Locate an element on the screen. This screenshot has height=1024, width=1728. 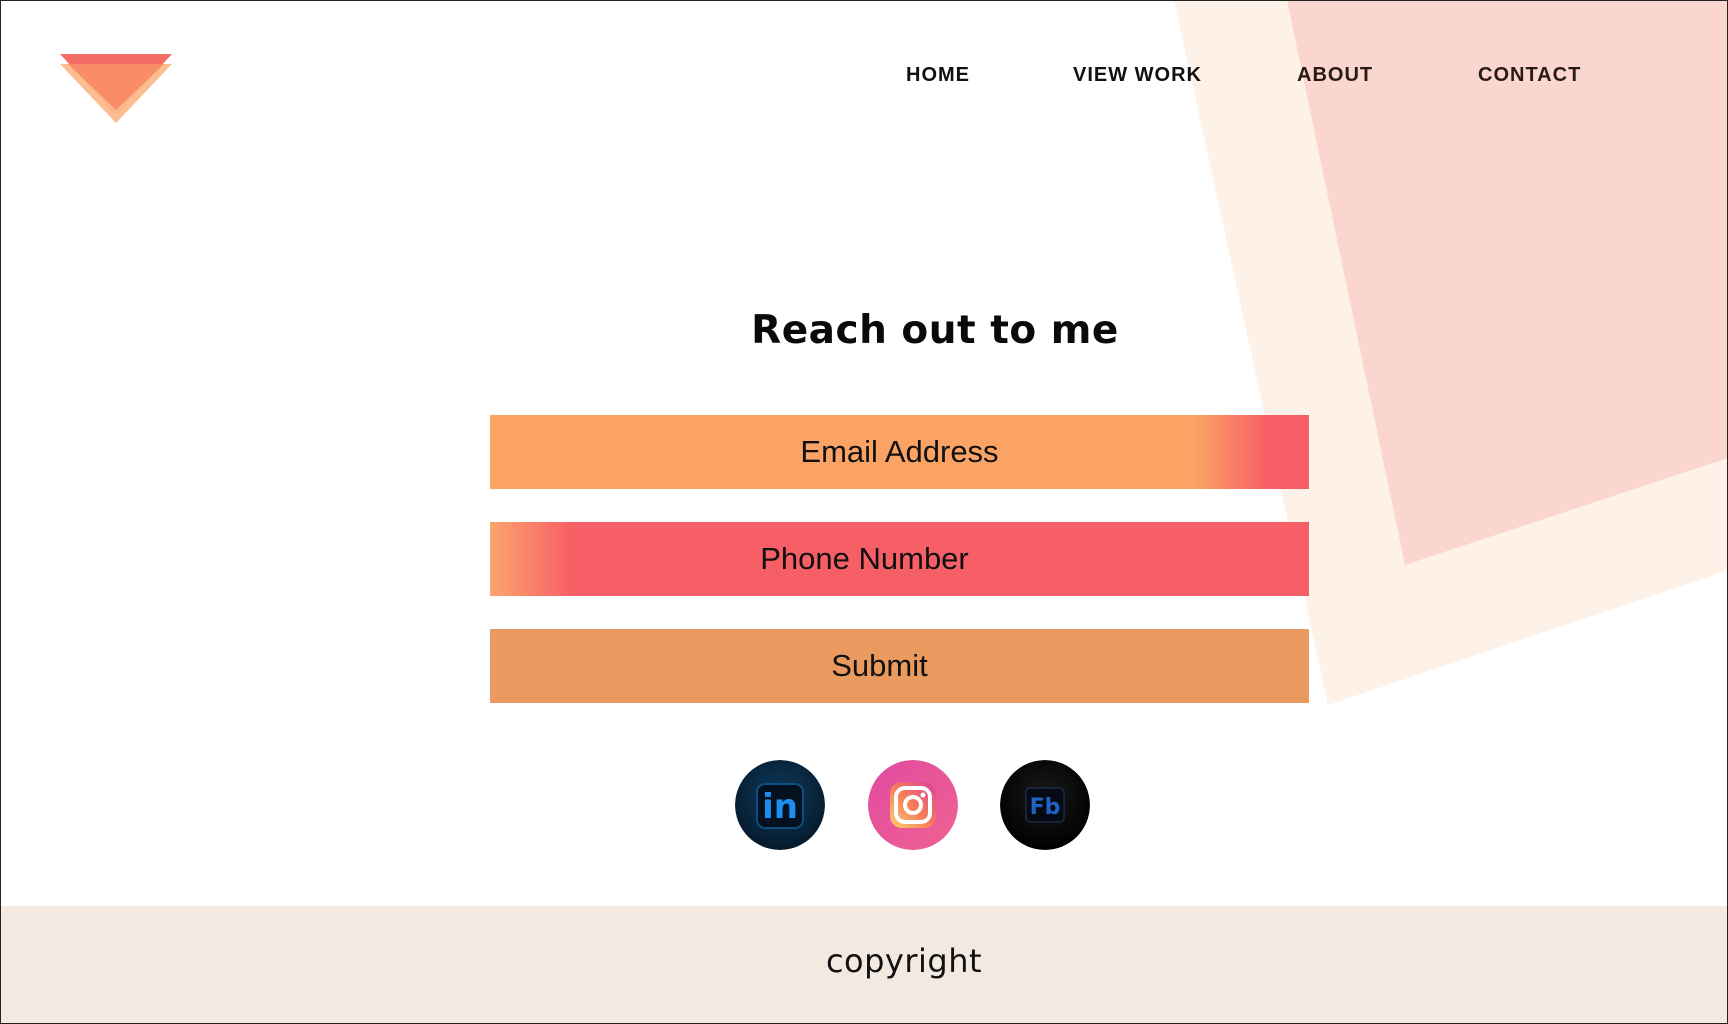
nav-contact-link: CONTACT is located at coordinates (1529, 75).